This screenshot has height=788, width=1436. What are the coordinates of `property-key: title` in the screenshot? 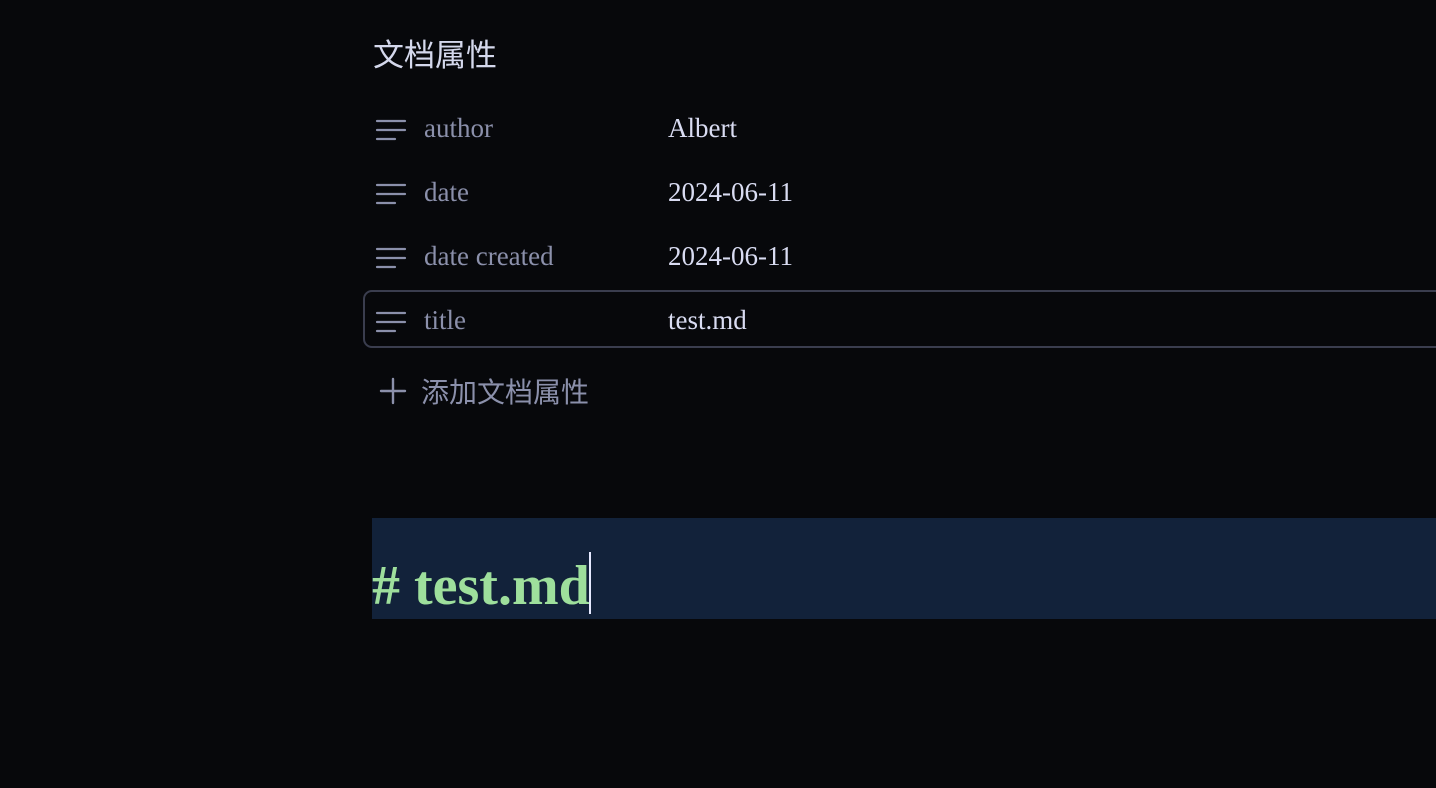 It's located at (445, 320).